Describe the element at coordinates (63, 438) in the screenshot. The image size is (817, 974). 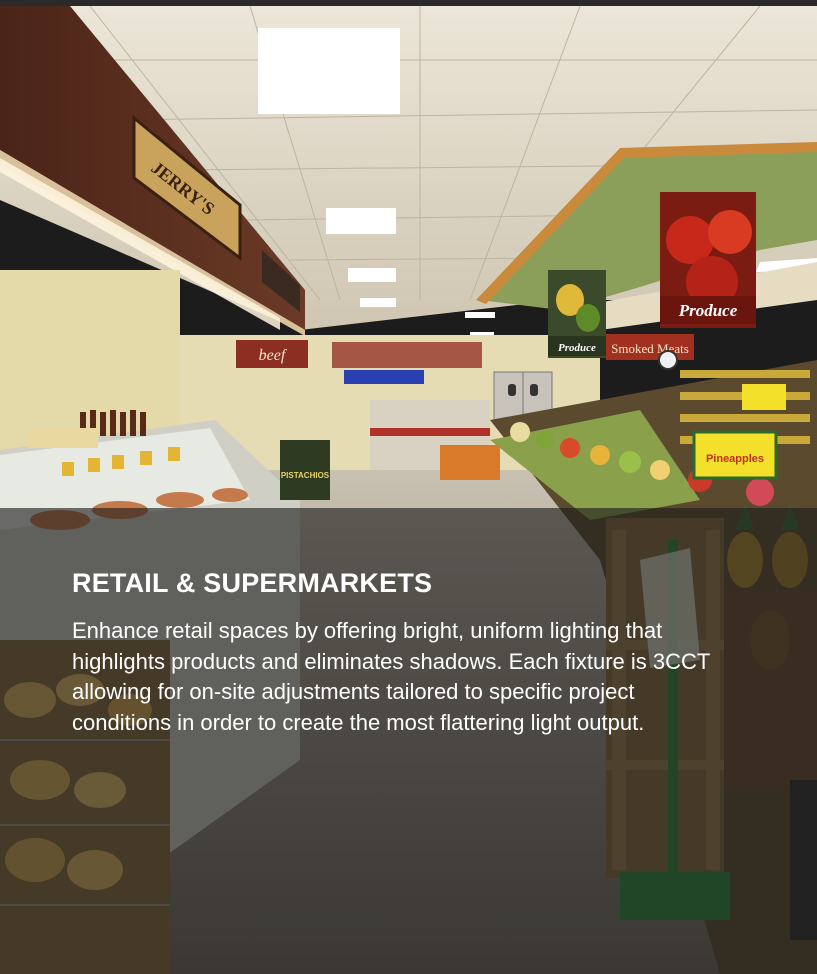
I see `bread-basket` at that location.